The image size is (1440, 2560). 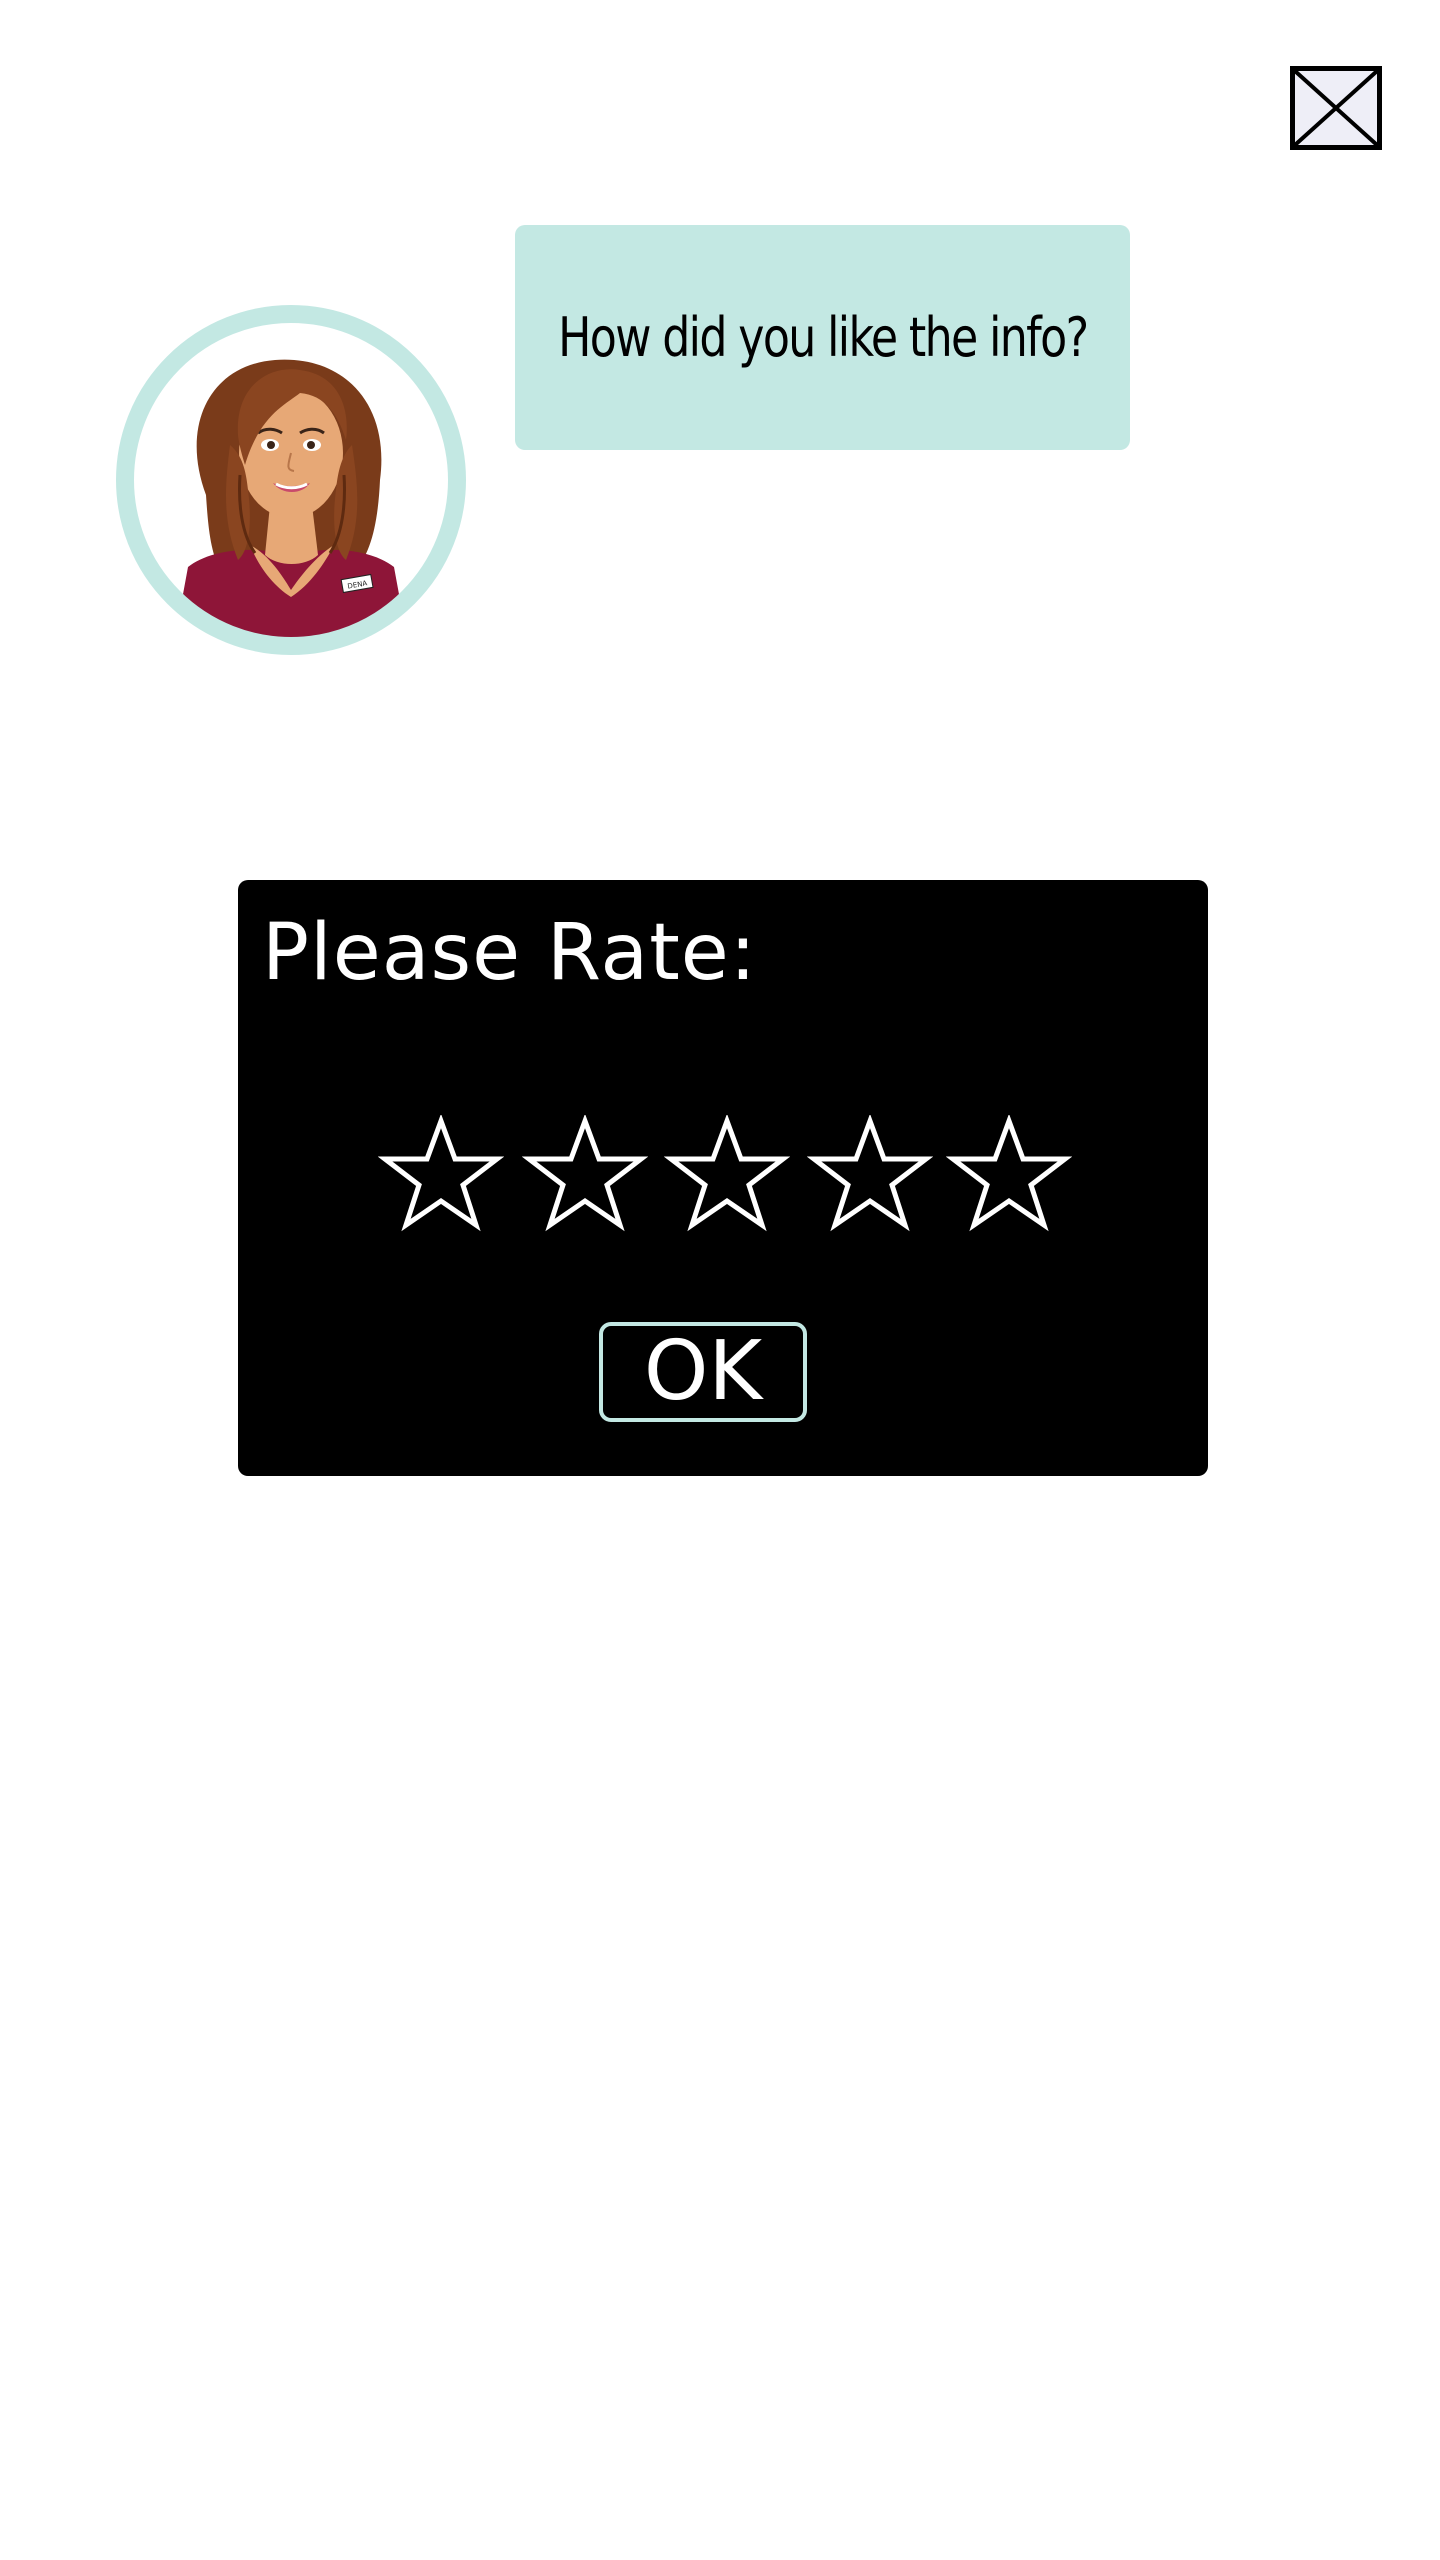 I want to click on speech-bubble-text: How did you like the info?, so click(x=823, y=337).